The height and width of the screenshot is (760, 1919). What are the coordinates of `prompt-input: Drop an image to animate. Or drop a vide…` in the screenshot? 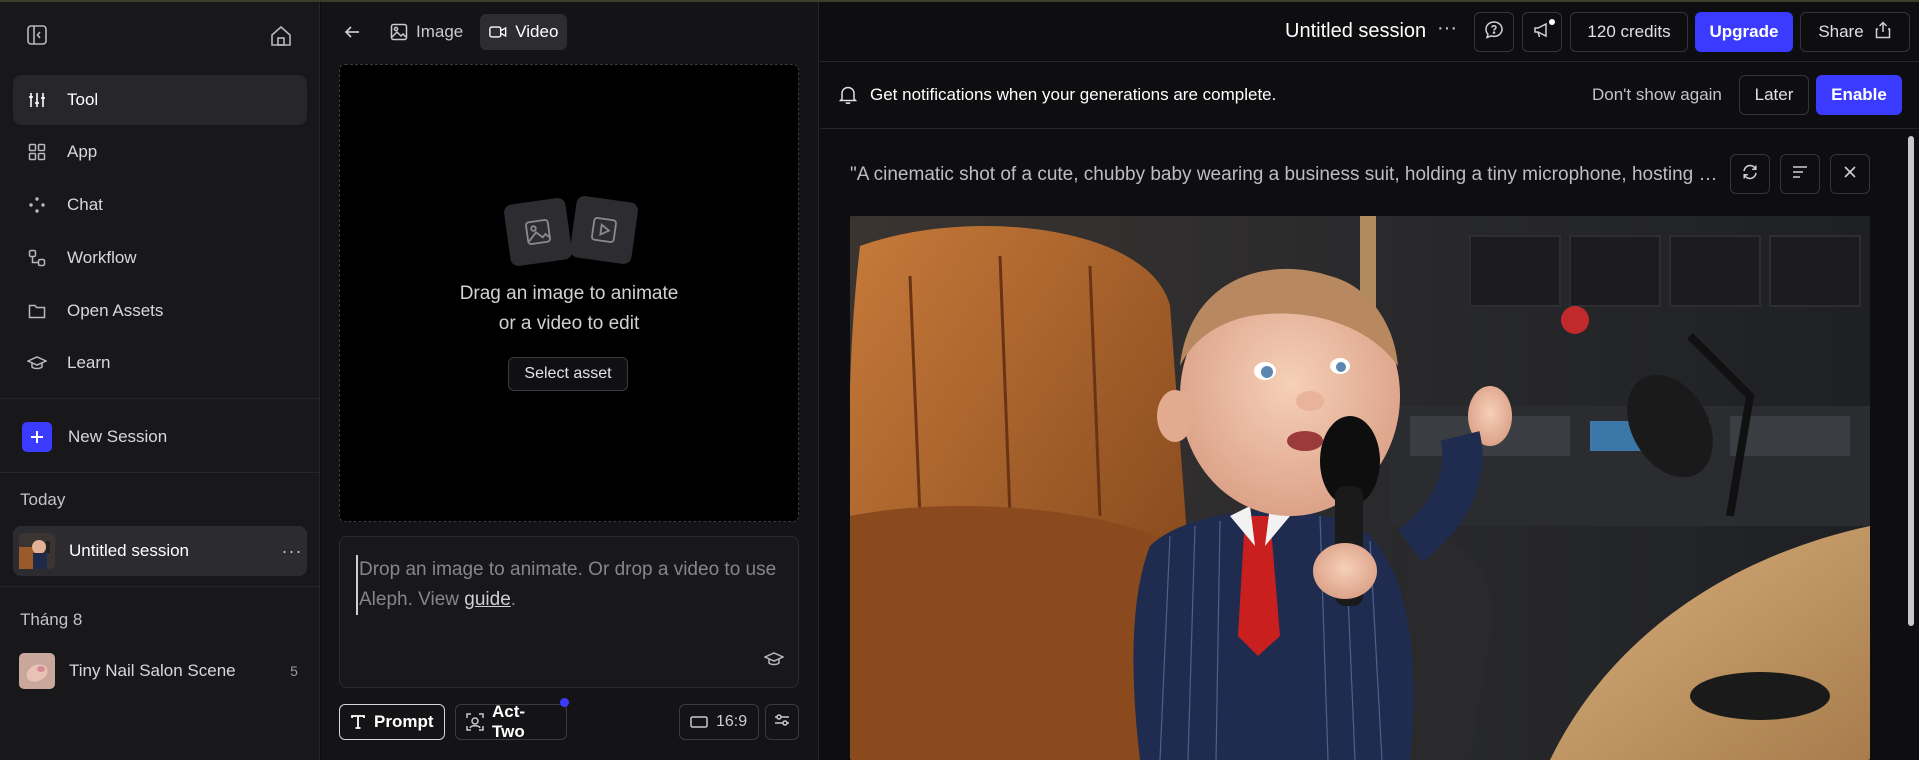 It's located at (569, 612).